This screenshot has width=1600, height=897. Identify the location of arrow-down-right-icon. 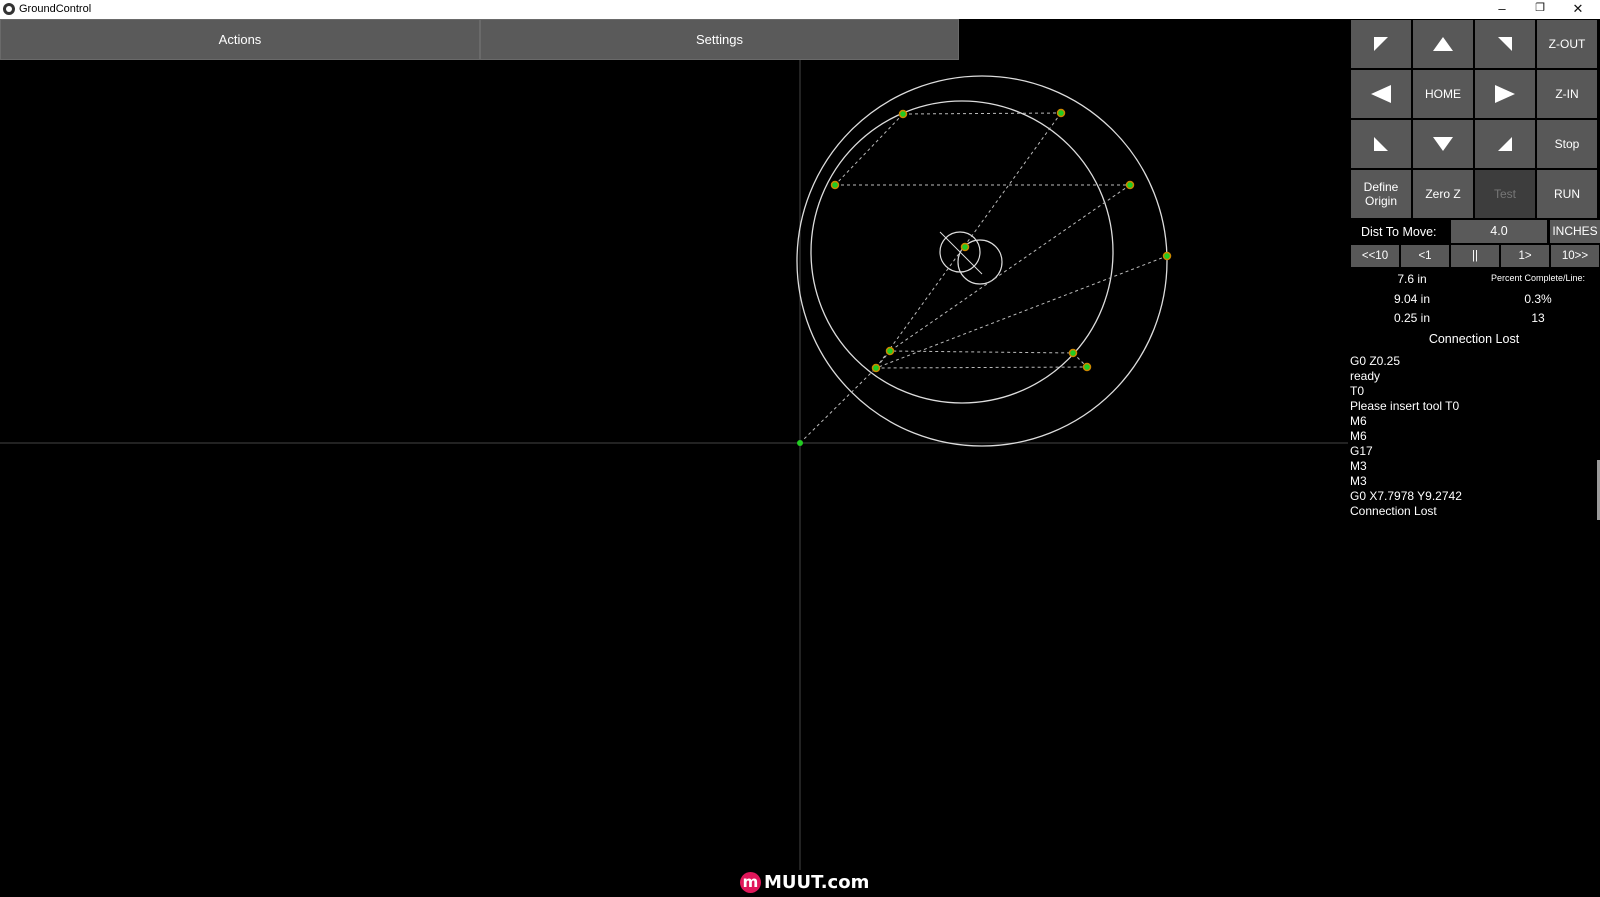
(1505, 144).